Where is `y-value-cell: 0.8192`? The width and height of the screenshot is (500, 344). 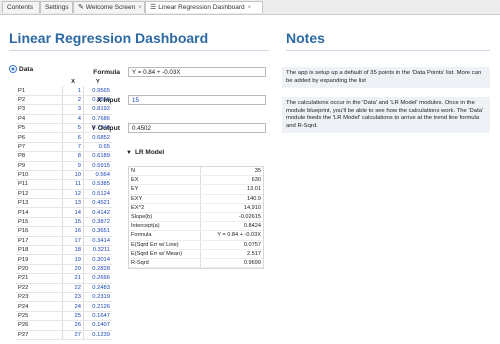
y-value-cell: 0.8192 is located at coordinates (97, 109).